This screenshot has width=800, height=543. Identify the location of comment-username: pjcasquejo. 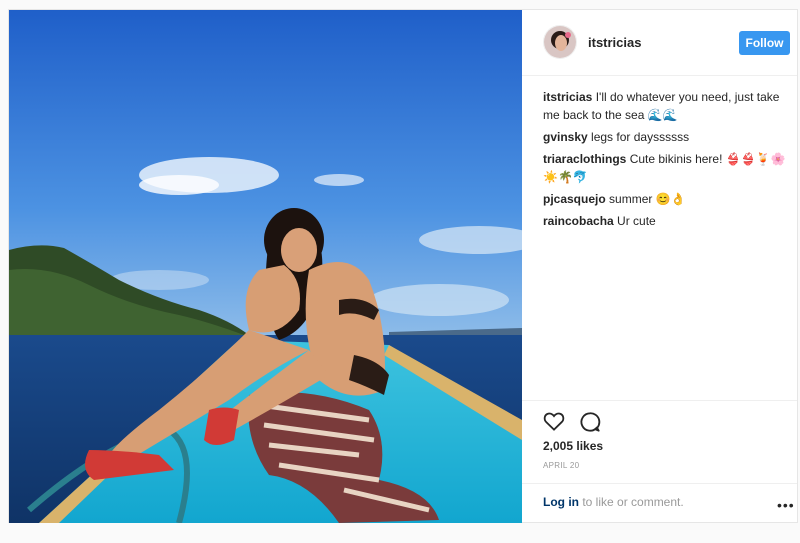
(574, 199).